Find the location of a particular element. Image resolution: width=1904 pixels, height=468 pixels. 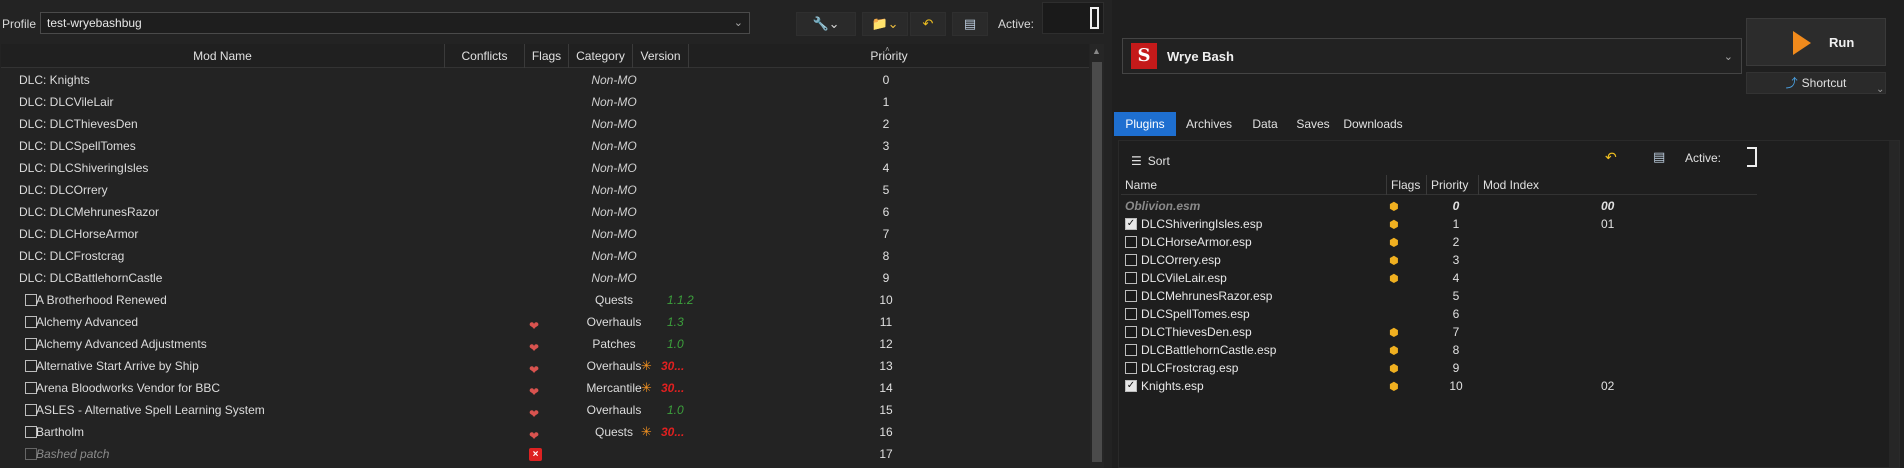

plugin-priority: 0 is located at coordinates (1456, 206).